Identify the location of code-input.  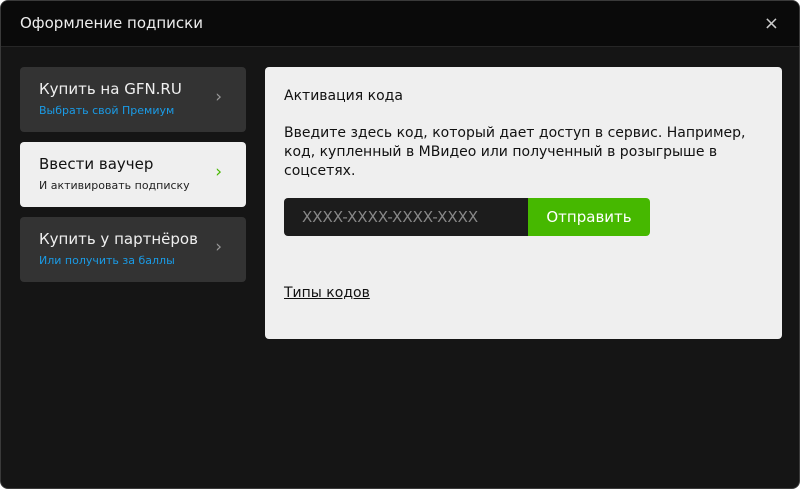
(406, 217).